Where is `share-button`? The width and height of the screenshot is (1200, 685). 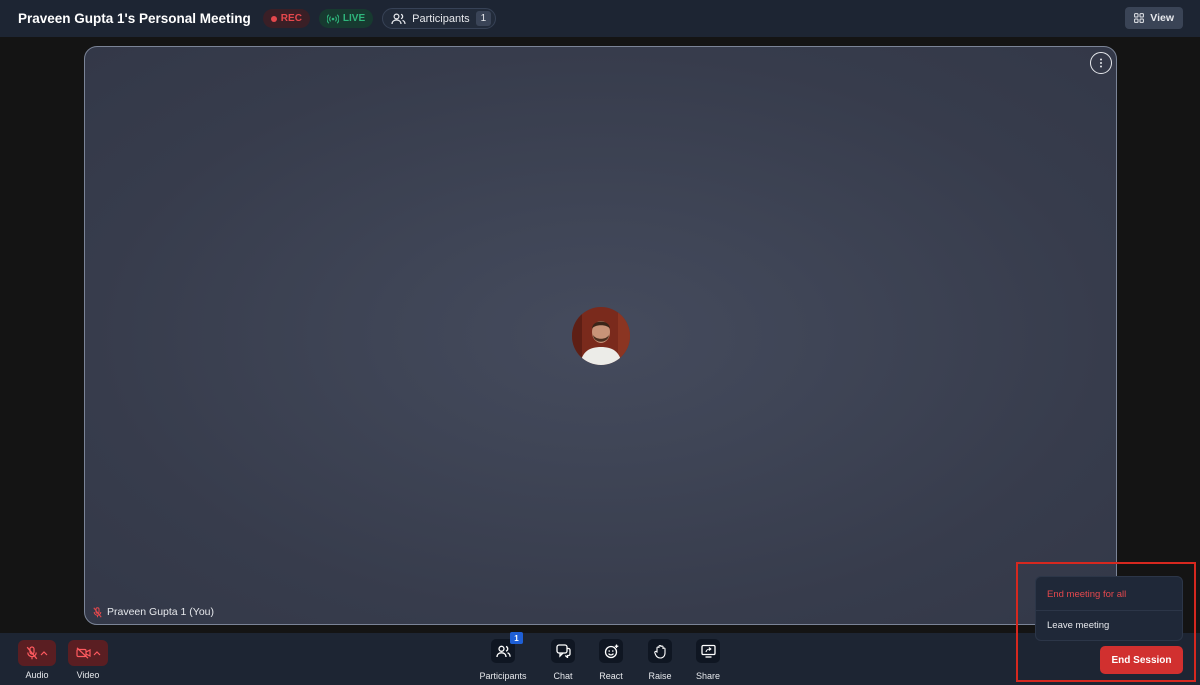 share-button is located at coordinates (708, 651).